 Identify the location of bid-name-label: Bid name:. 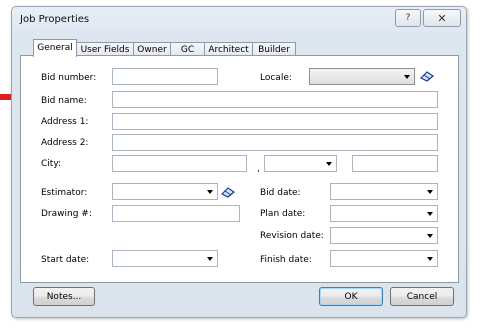
(64, 101).